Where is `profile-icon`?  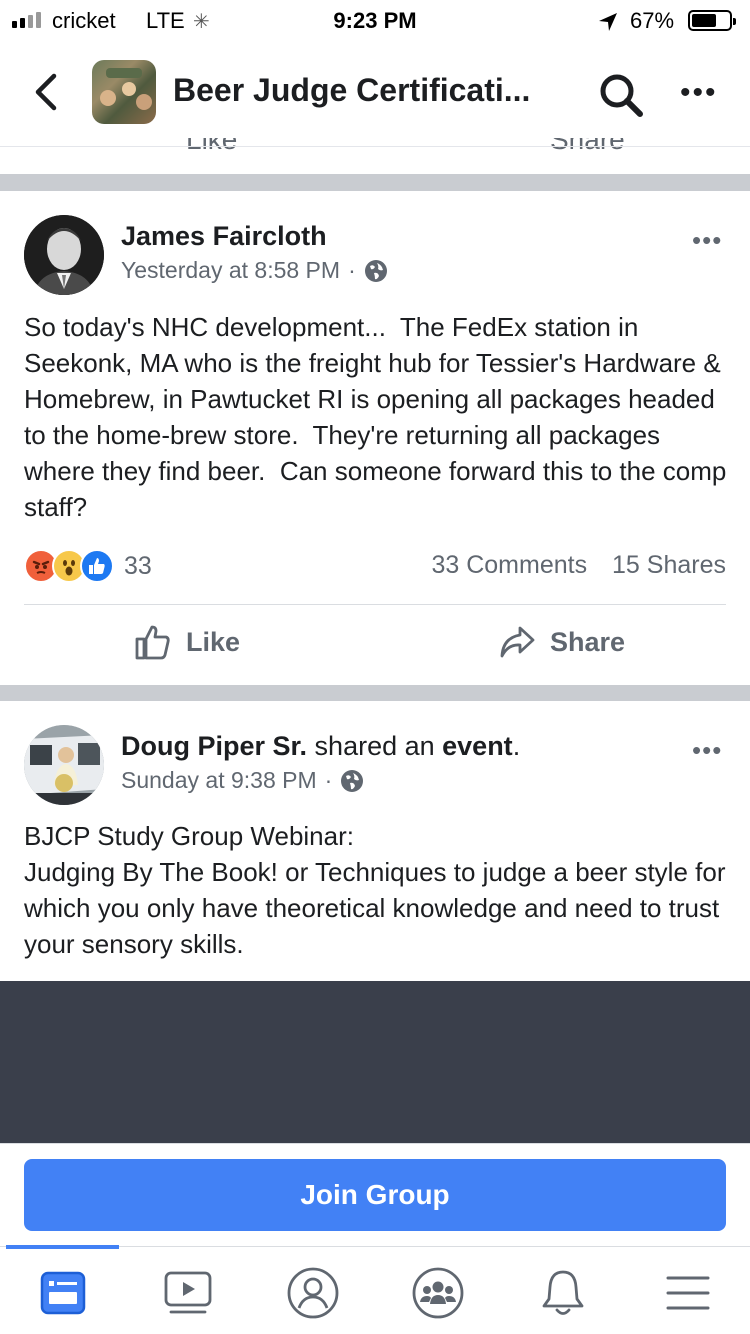 profile-icon is located at coordinates (313, 1293).